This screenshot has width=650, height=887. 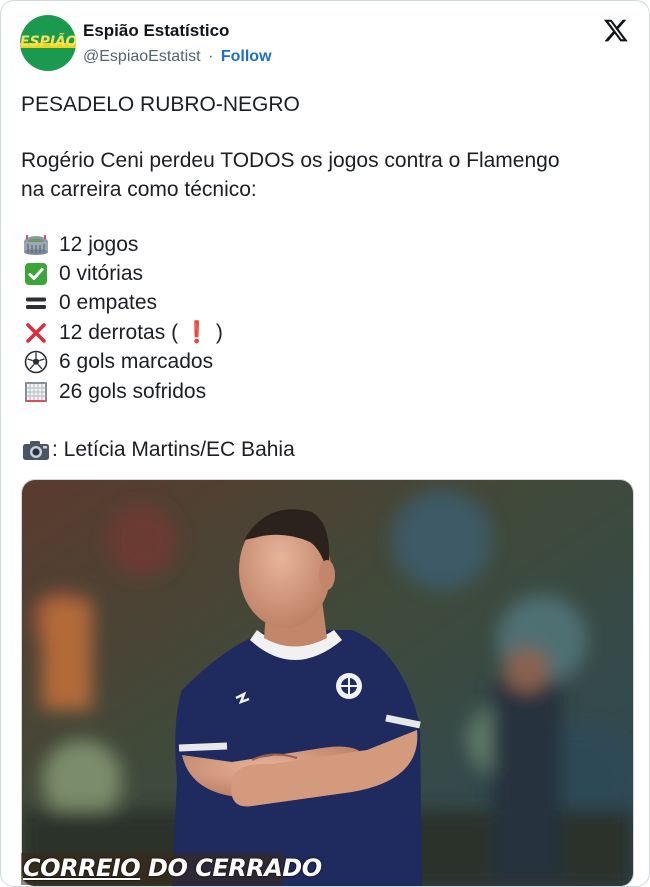 I want to click on stat-text: 0 empates, so click(x=108, y=303).